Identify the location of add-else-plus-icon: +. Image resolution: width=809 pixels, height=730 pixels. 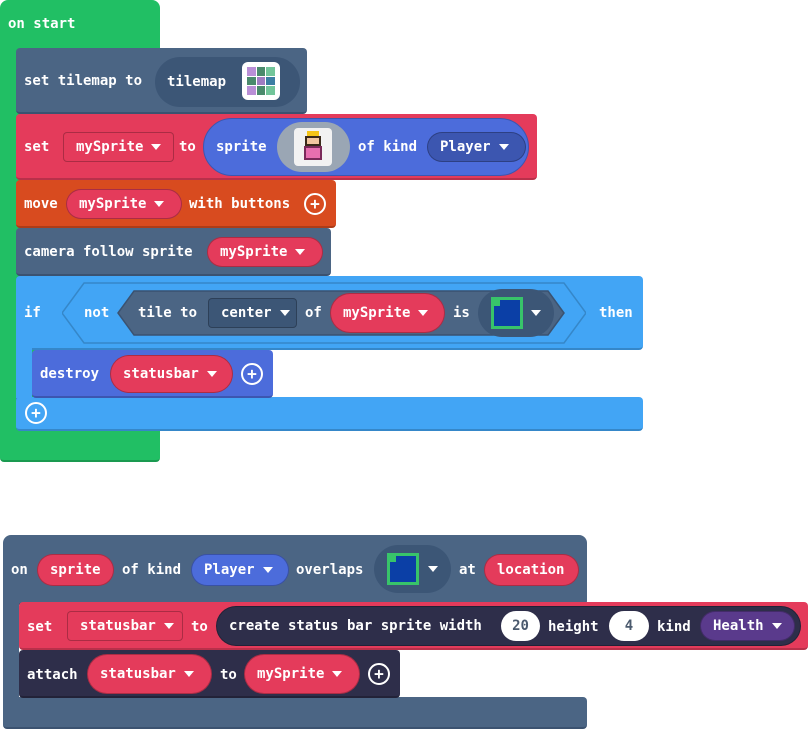
(36, 413).